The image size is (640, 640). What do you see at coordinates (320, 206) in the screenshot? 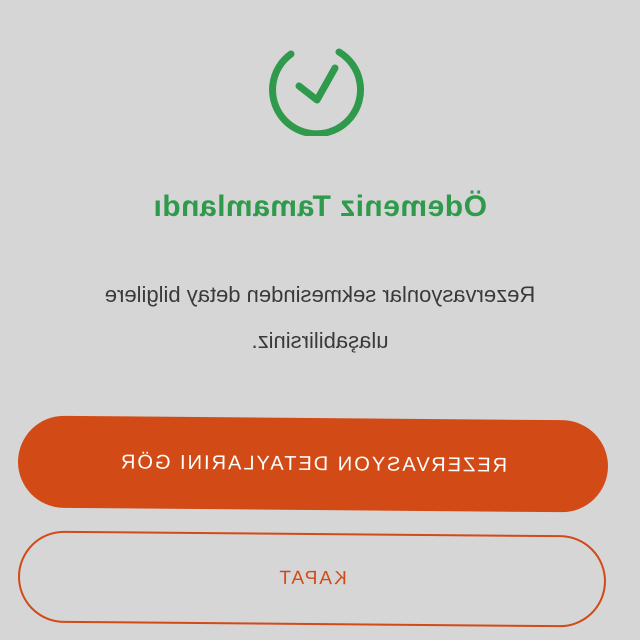
I see `page-title: Ödemeniz Tamamlandı` at bounding box center [320, 206].